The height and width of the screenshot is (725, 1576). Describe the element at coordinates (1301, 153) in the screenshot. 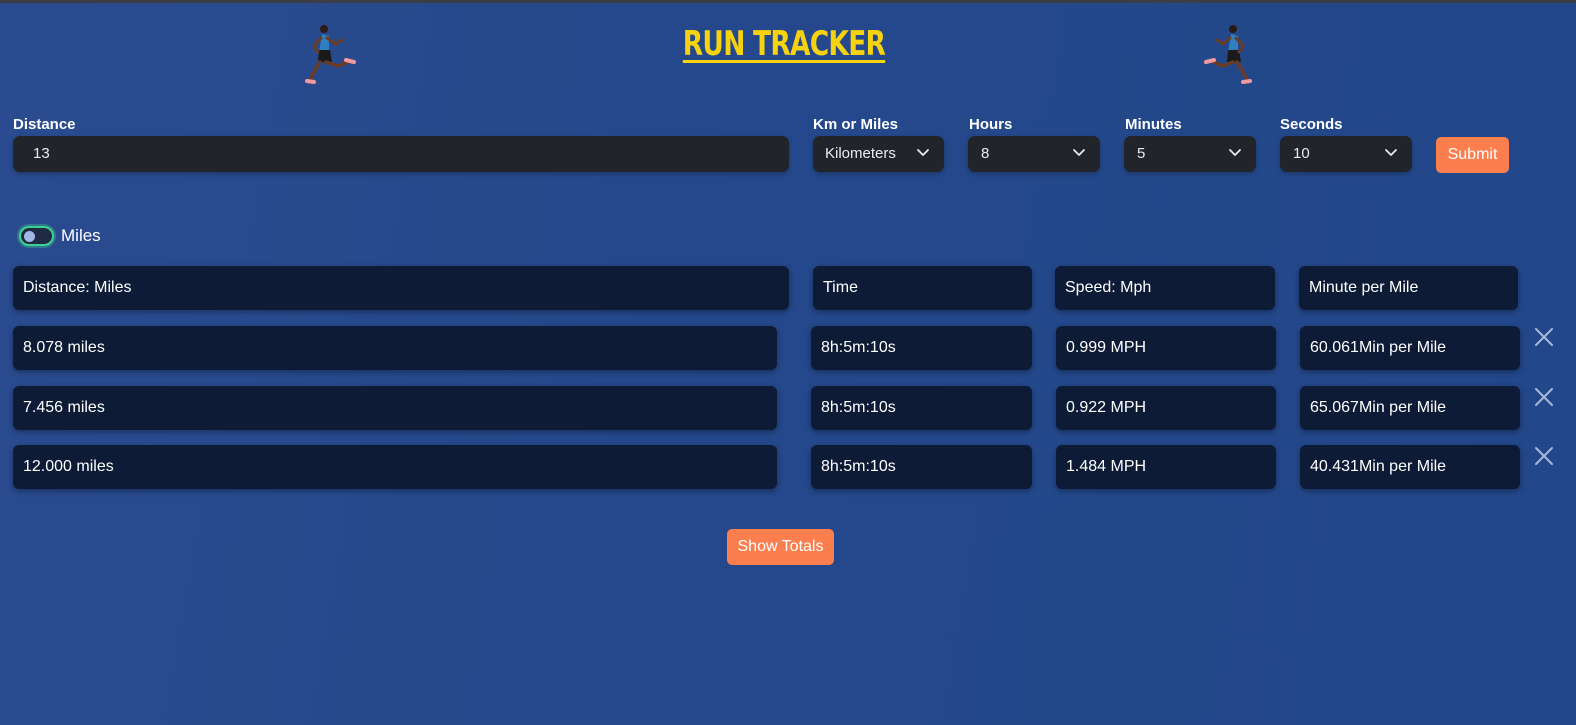

I see `seconds-select-value: 10` at that location.